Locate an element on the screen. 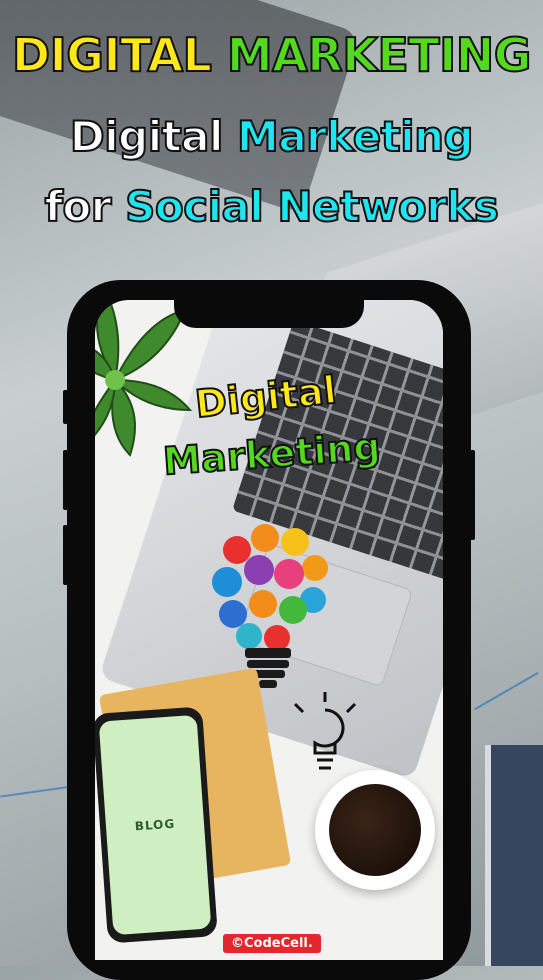 The width and height of the screenshot is (543, 980). phone-notch is located at coordinates (269, 314).